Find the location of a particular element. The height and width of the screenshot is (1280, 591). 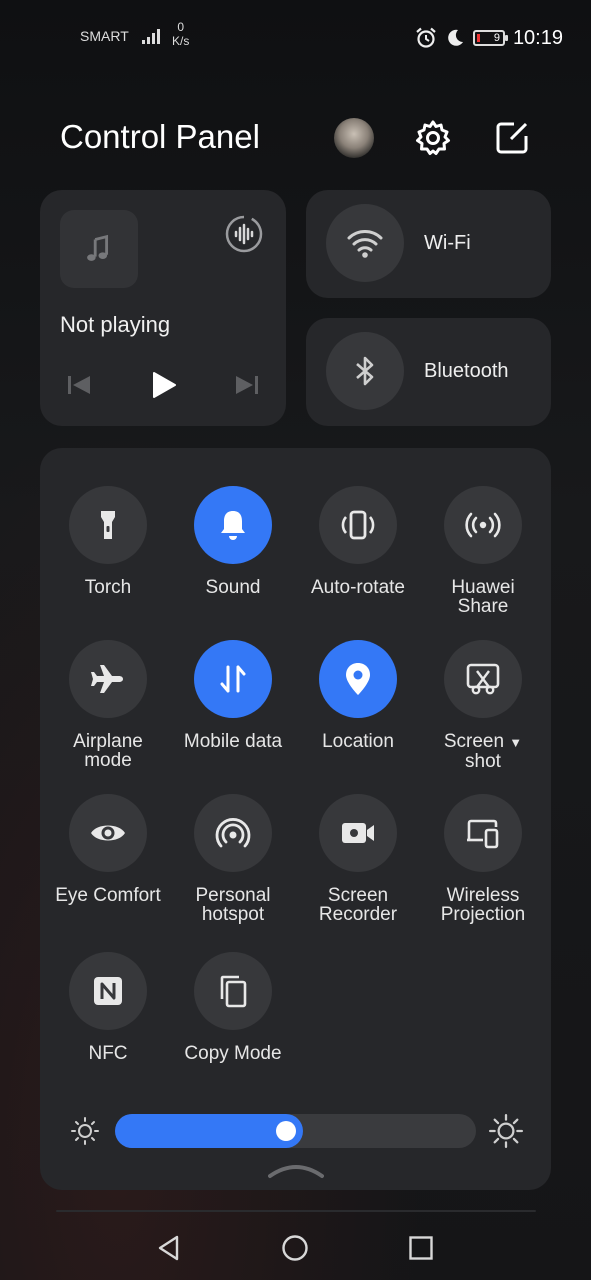

toggle-eye-comfort: Eye Comfort is located at coordinates (108, 849).